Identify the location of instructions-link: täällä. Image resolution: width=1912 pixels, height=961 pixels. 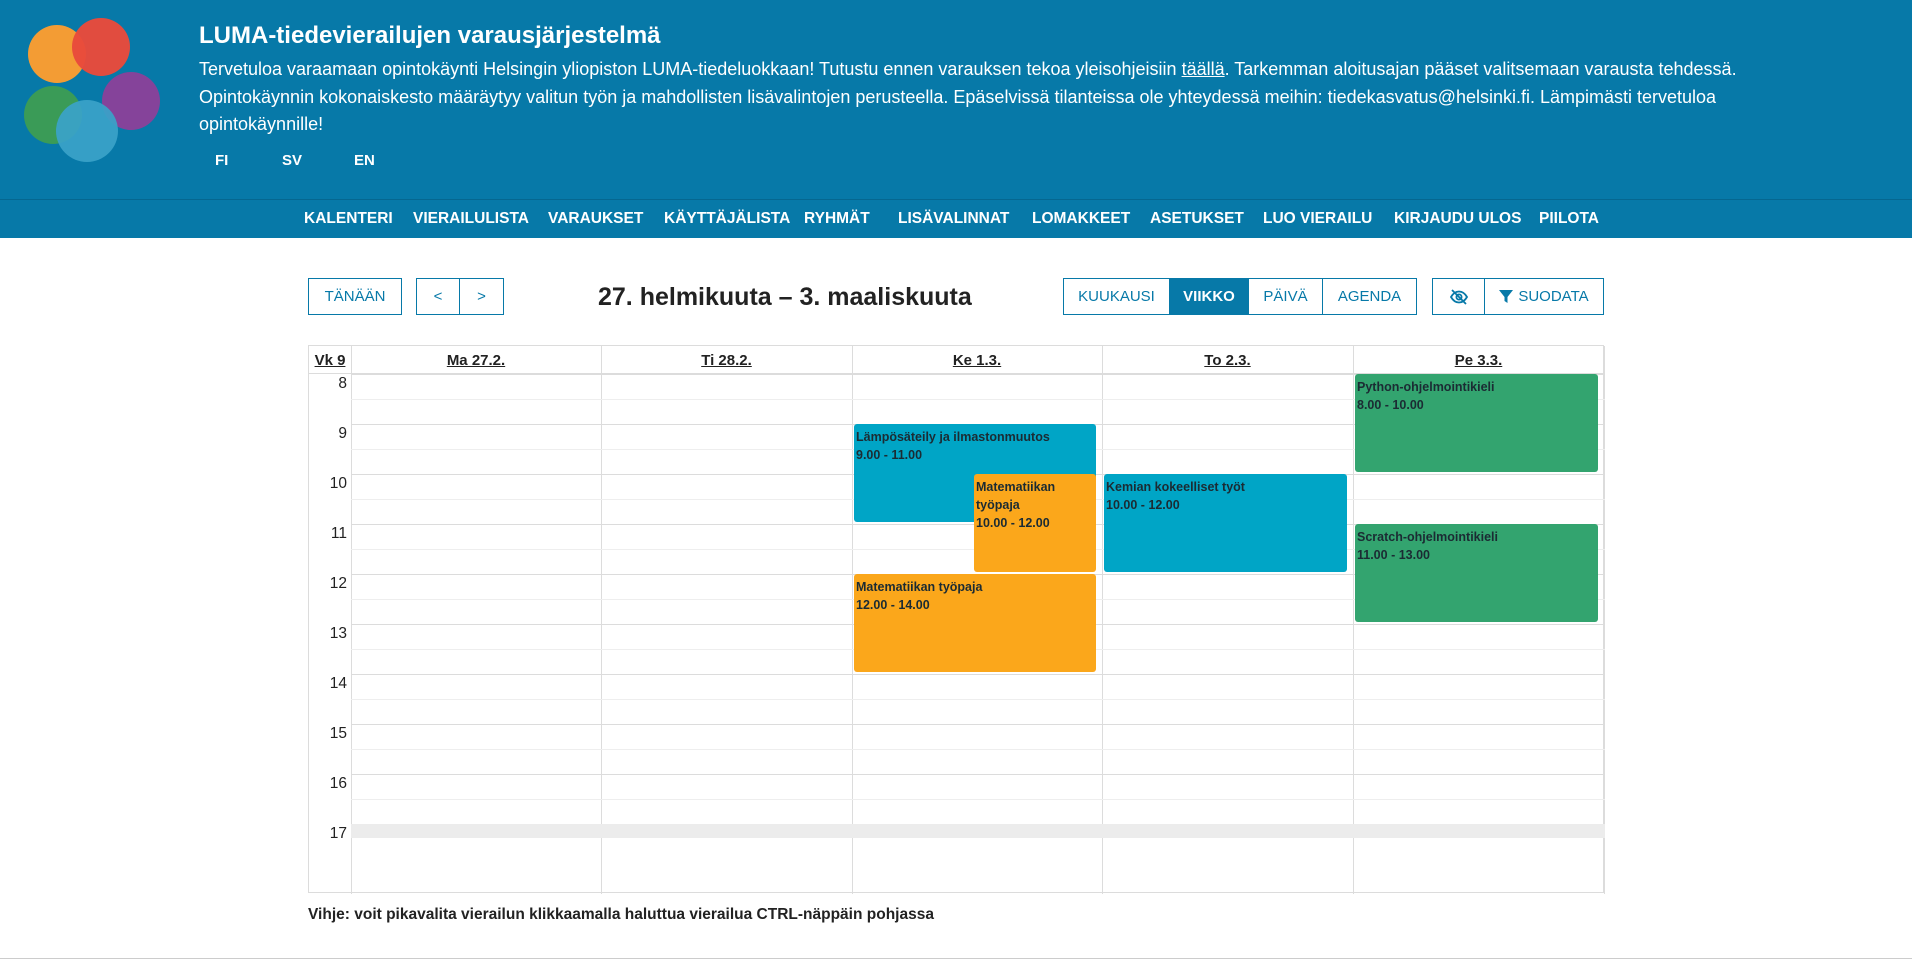
(1203, 69).